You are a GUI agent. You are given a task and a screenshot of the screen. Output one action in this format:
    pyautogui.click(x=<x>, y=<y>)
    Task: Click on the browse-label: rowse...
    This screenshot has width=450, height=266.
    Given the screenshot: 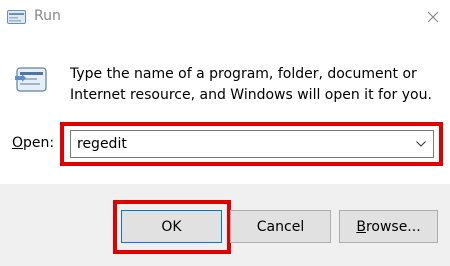 What is the action you would take?
    pyautogui.click(x=393, y=226)
    